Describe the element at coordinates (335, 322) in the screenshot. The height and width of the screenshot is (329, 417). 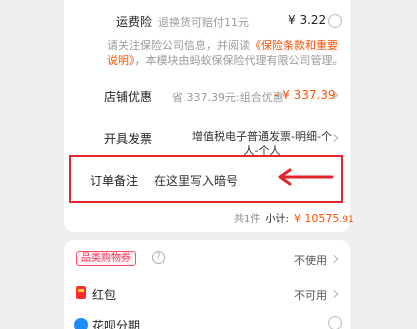
I see `huabei-radio` at that location.